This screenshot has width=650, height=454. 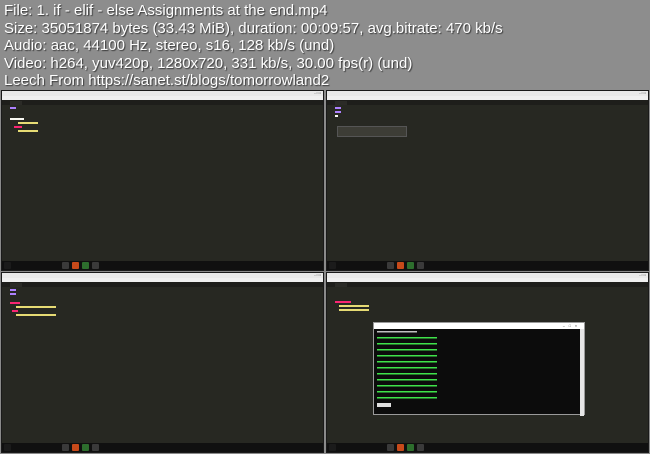 I want to click on autocomplete-popup, so click(x=372, y=131).